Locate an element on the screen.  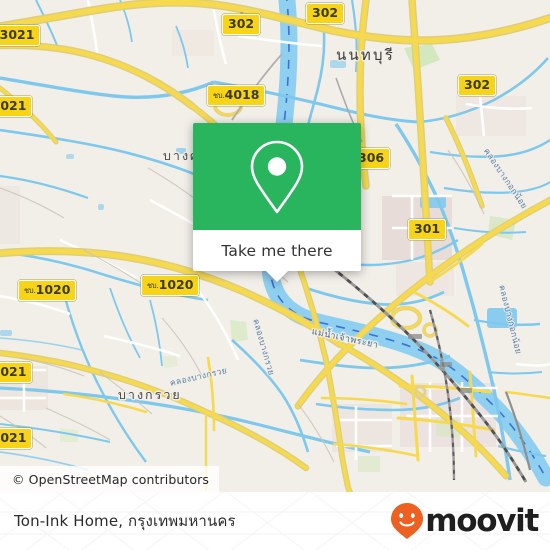
shield-301: 301 is located at coordinates (427, 229).